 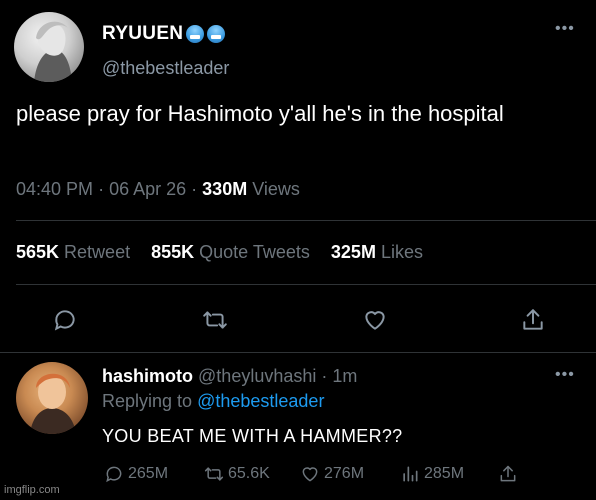 I want to click on reply-share-button, so click(x=510, y=474).